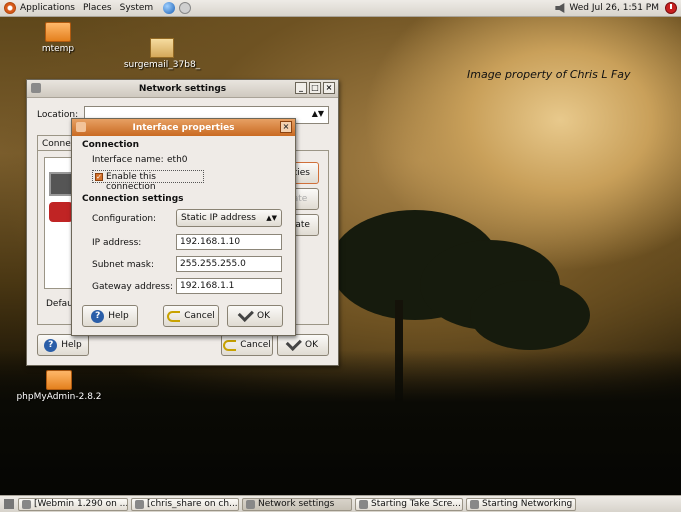 The width and height of the screenshot is (681, 512). Describe the element at coordinates (99, 177) in the screenshot. I see `enable-connection-checkbox: ✓` at that location.